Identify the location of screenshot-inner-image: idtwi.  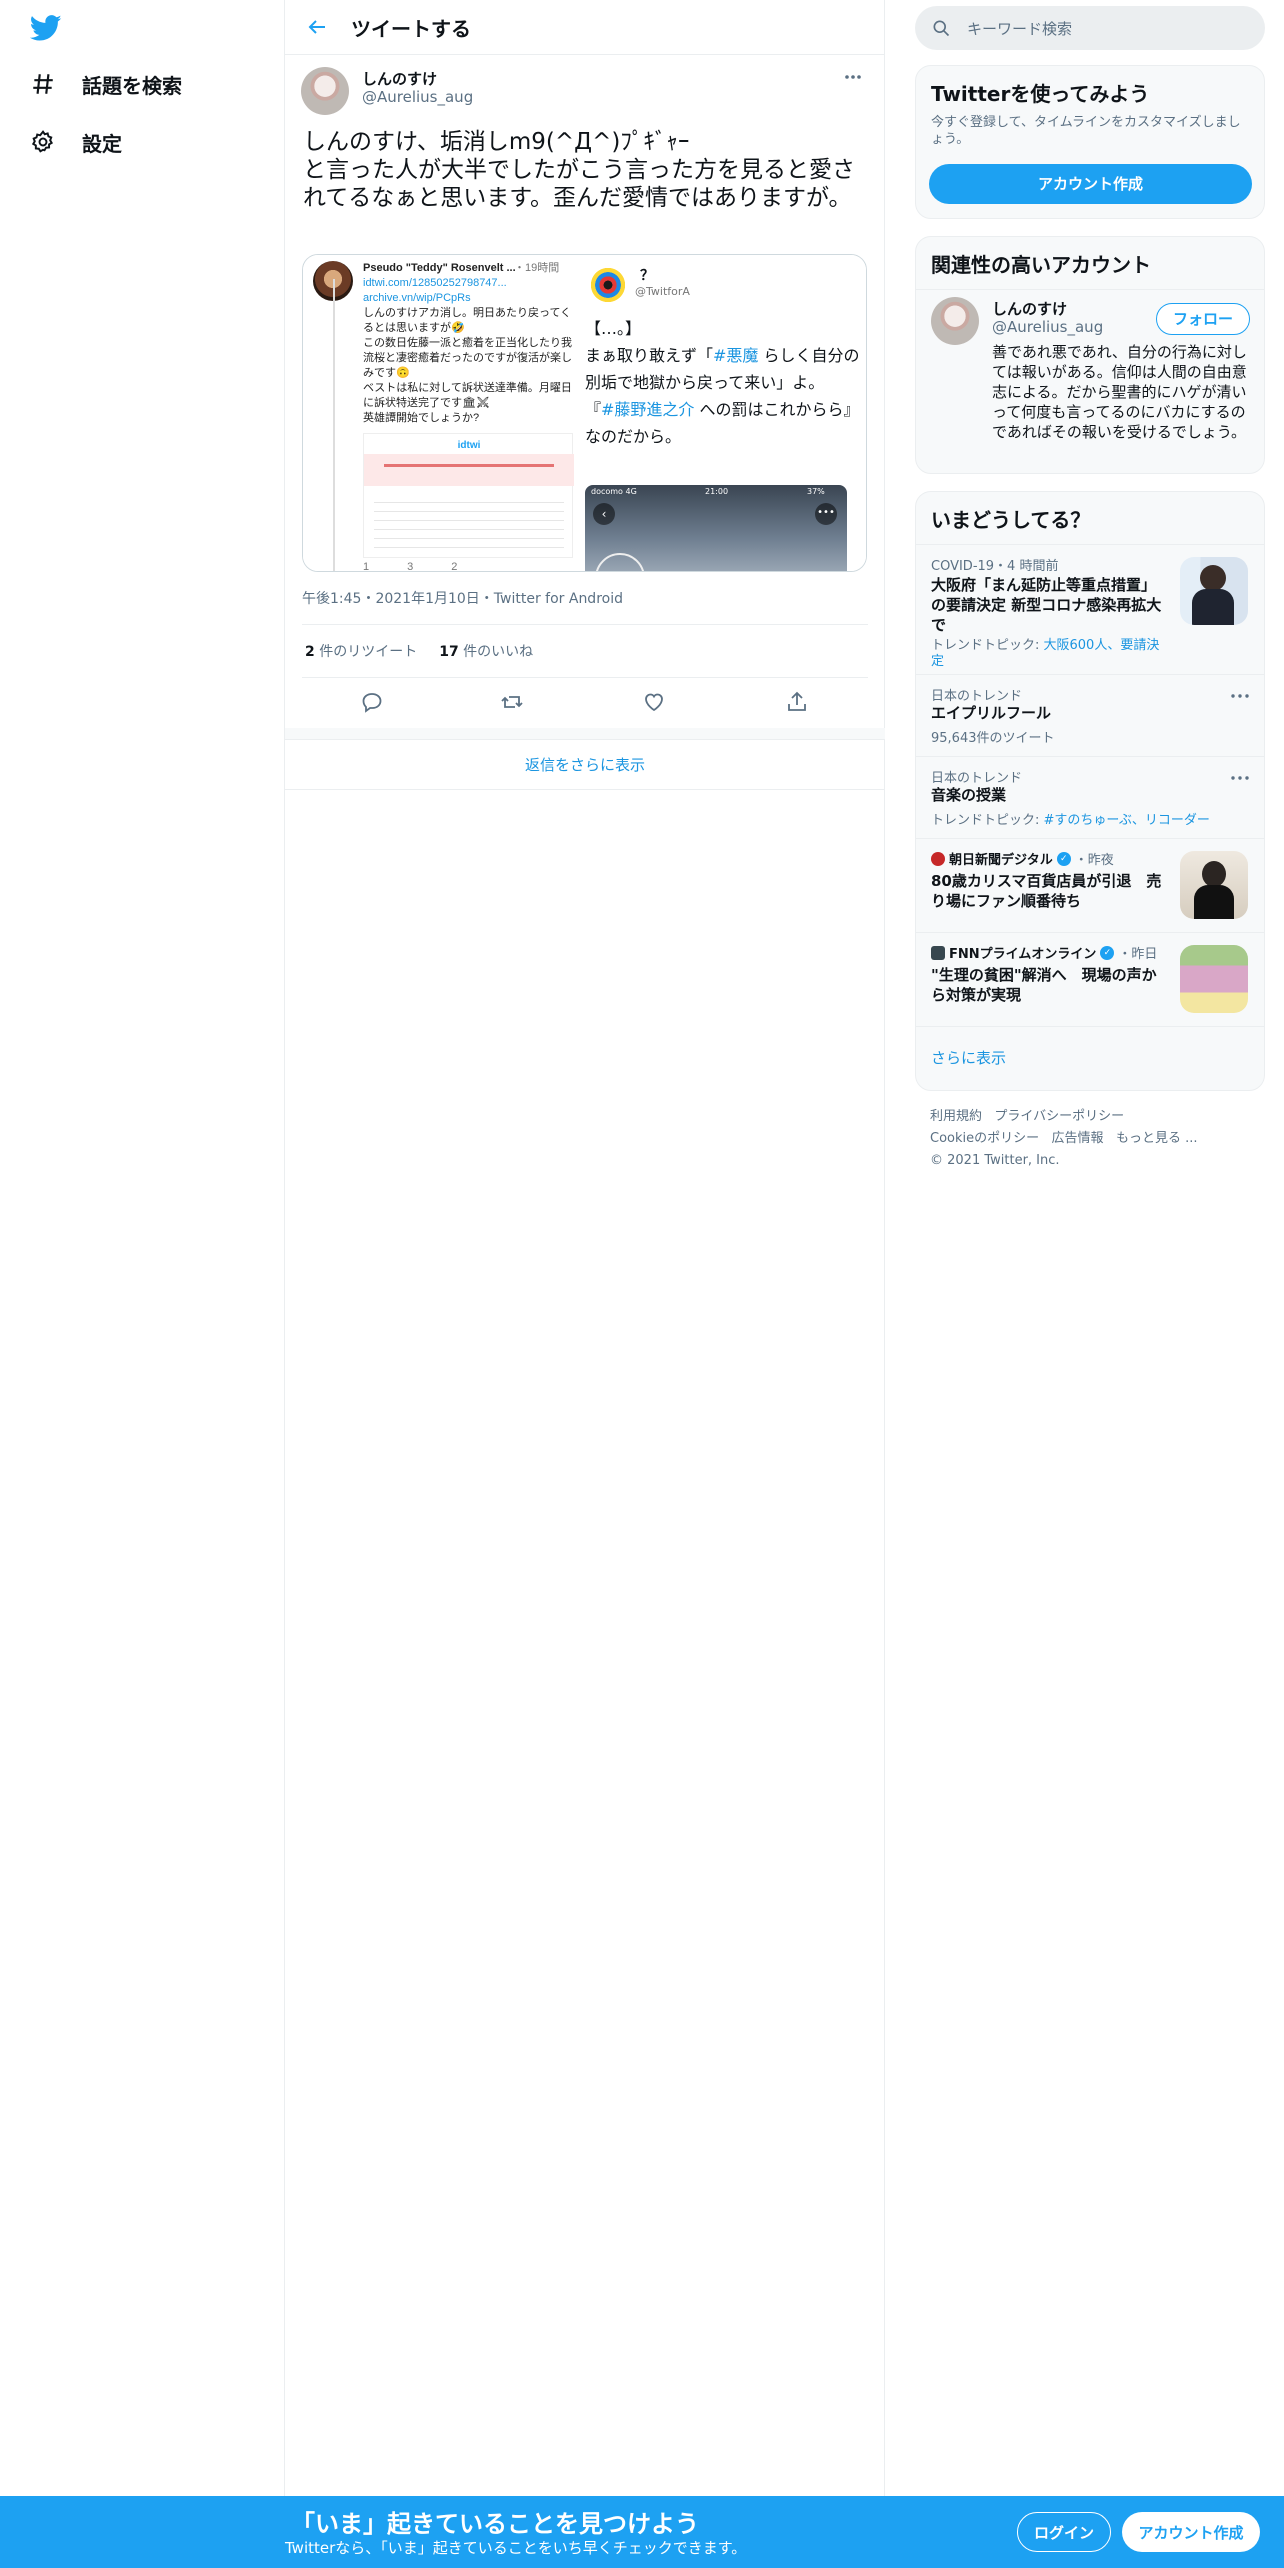
(468, 495).